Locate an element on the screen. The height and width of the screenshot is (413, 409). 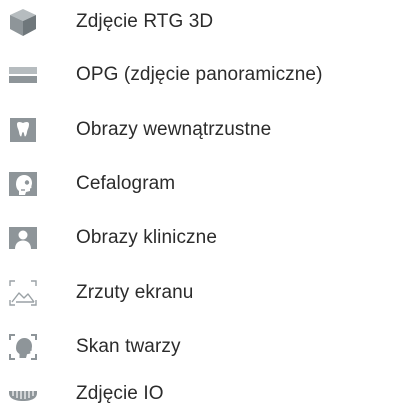
cube-icon is located at coordinates (23, 22).